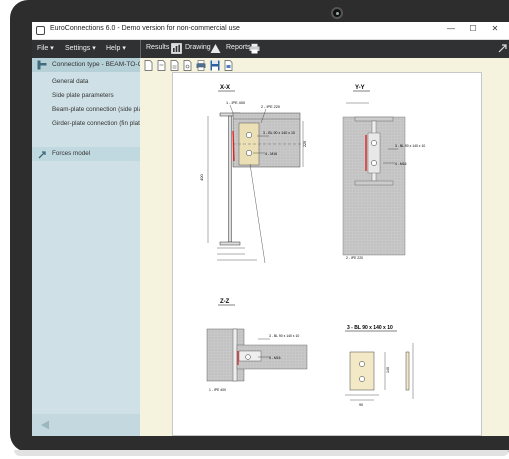 This screenshot has width=509, height=459. I want to click on drawing-button: Drawing, so click(198, 47).